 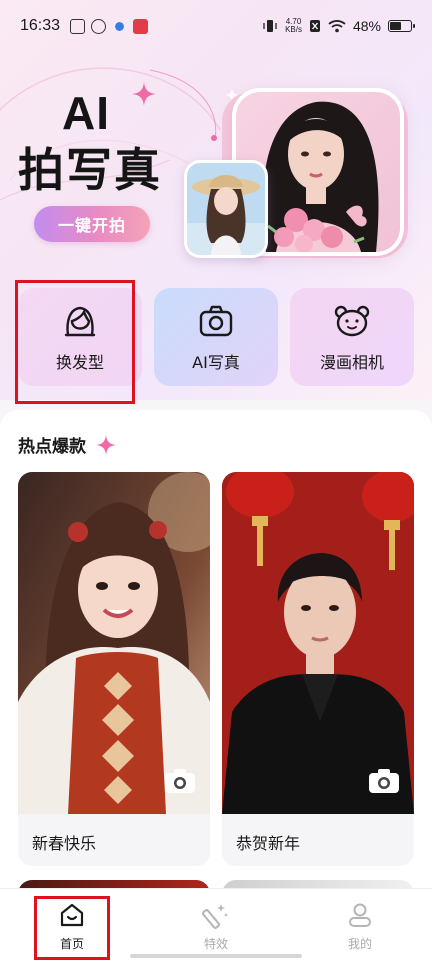 What do you see at coordinates (360, 929) in the screenshot?
I see `nav-profile: 我的` at bounding box center [360, 929].